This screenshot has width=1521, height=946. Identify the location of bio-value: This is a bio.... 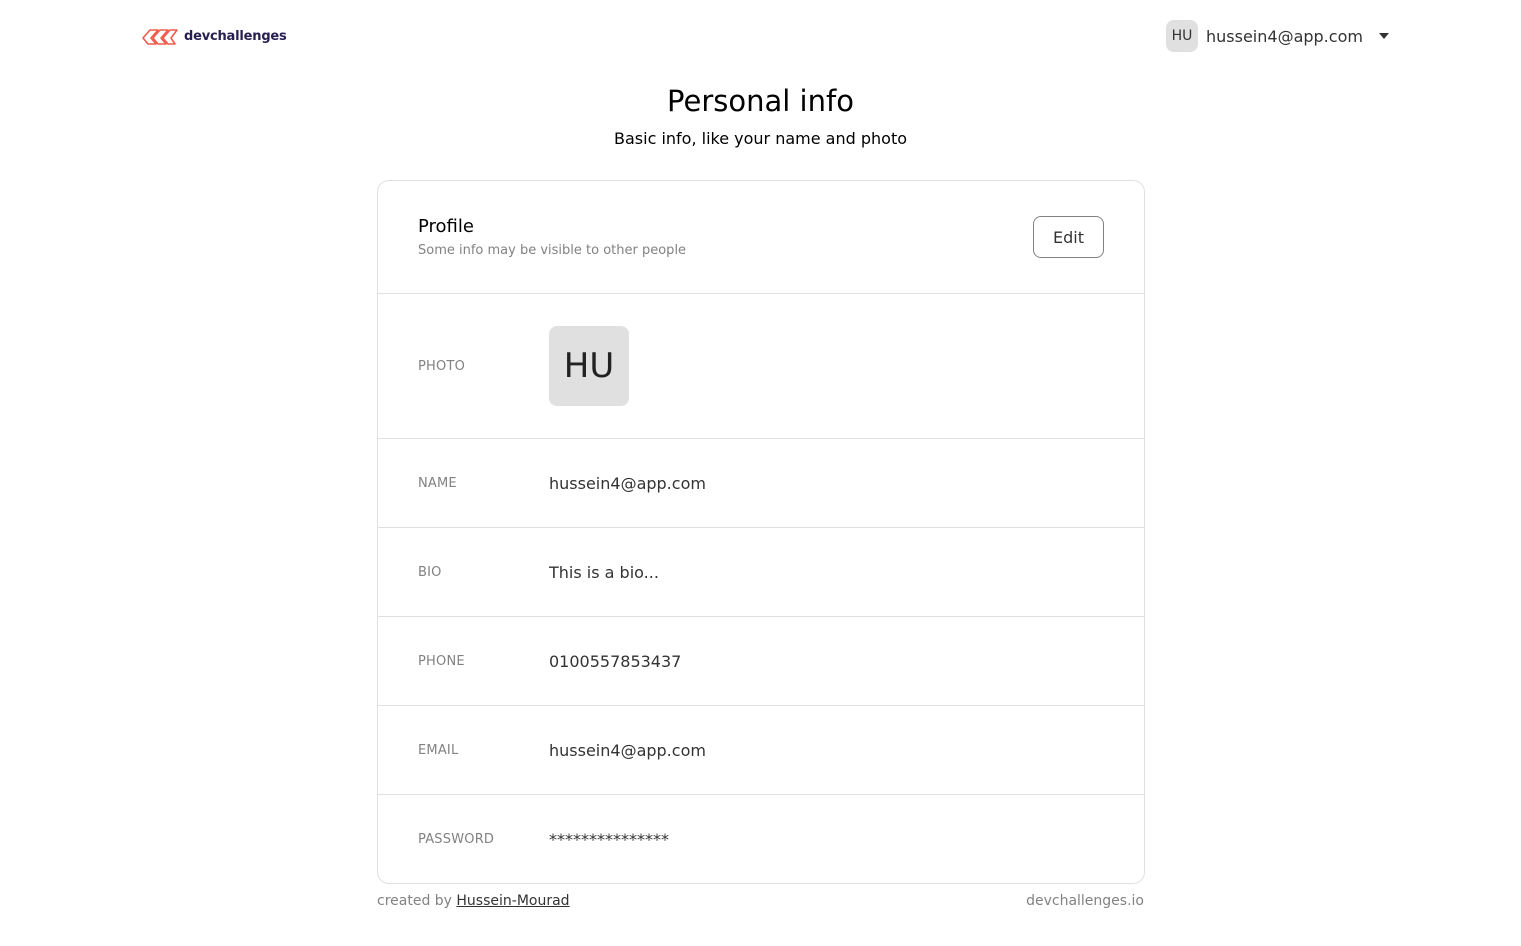
(604, 572).